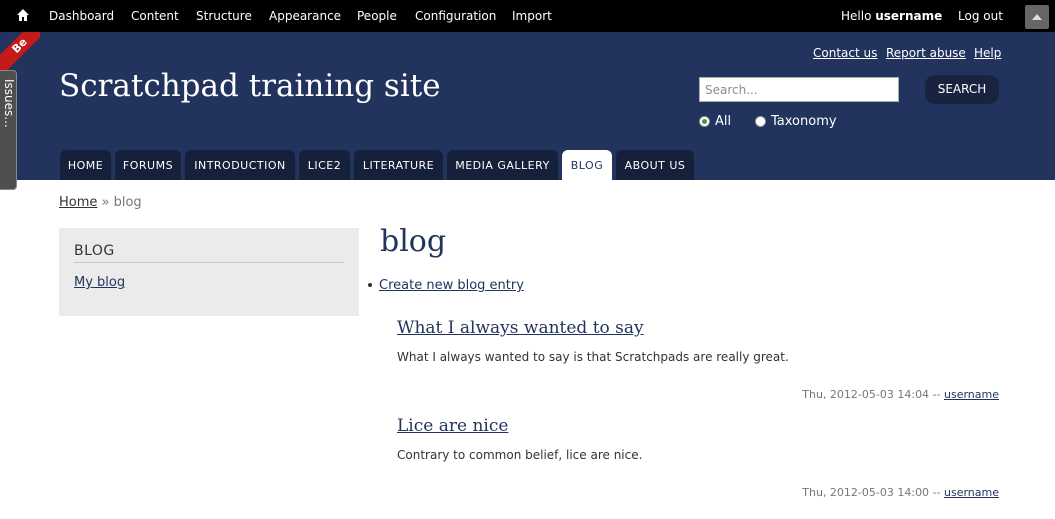  What do you see at coordinates (78, 202) in the screenshot?
I see `breadcrumb-home-link: Home` at bounding box center [78, 202].